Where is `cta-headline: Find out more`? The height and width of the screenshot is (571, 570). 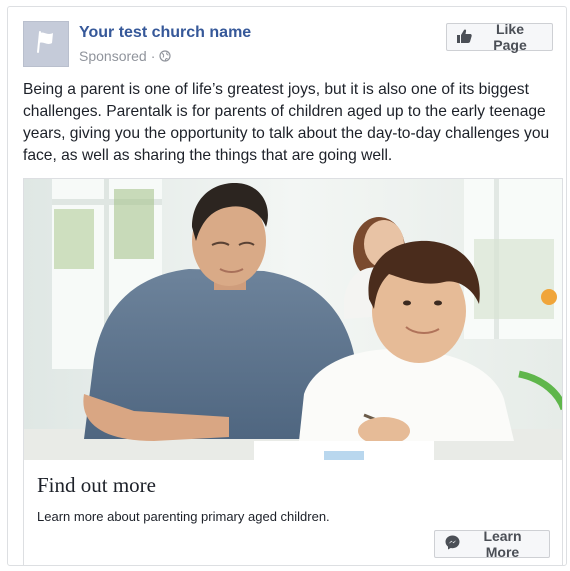
cta-headline: Find out more is located at coordinates (96, 485).